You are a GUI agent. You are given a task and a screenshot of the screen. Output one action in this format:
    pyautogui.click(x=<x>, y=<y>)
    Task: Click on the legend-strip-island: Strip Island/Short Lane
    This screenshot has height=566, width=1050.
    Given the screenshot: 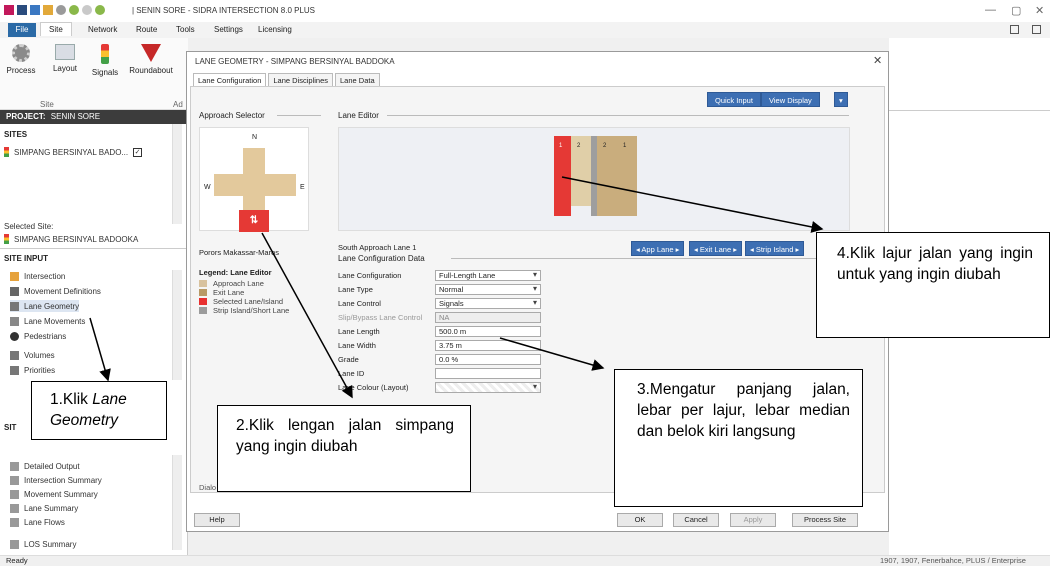 What is the action you would take?
    pyautogui.click(x=244, y=310)
    